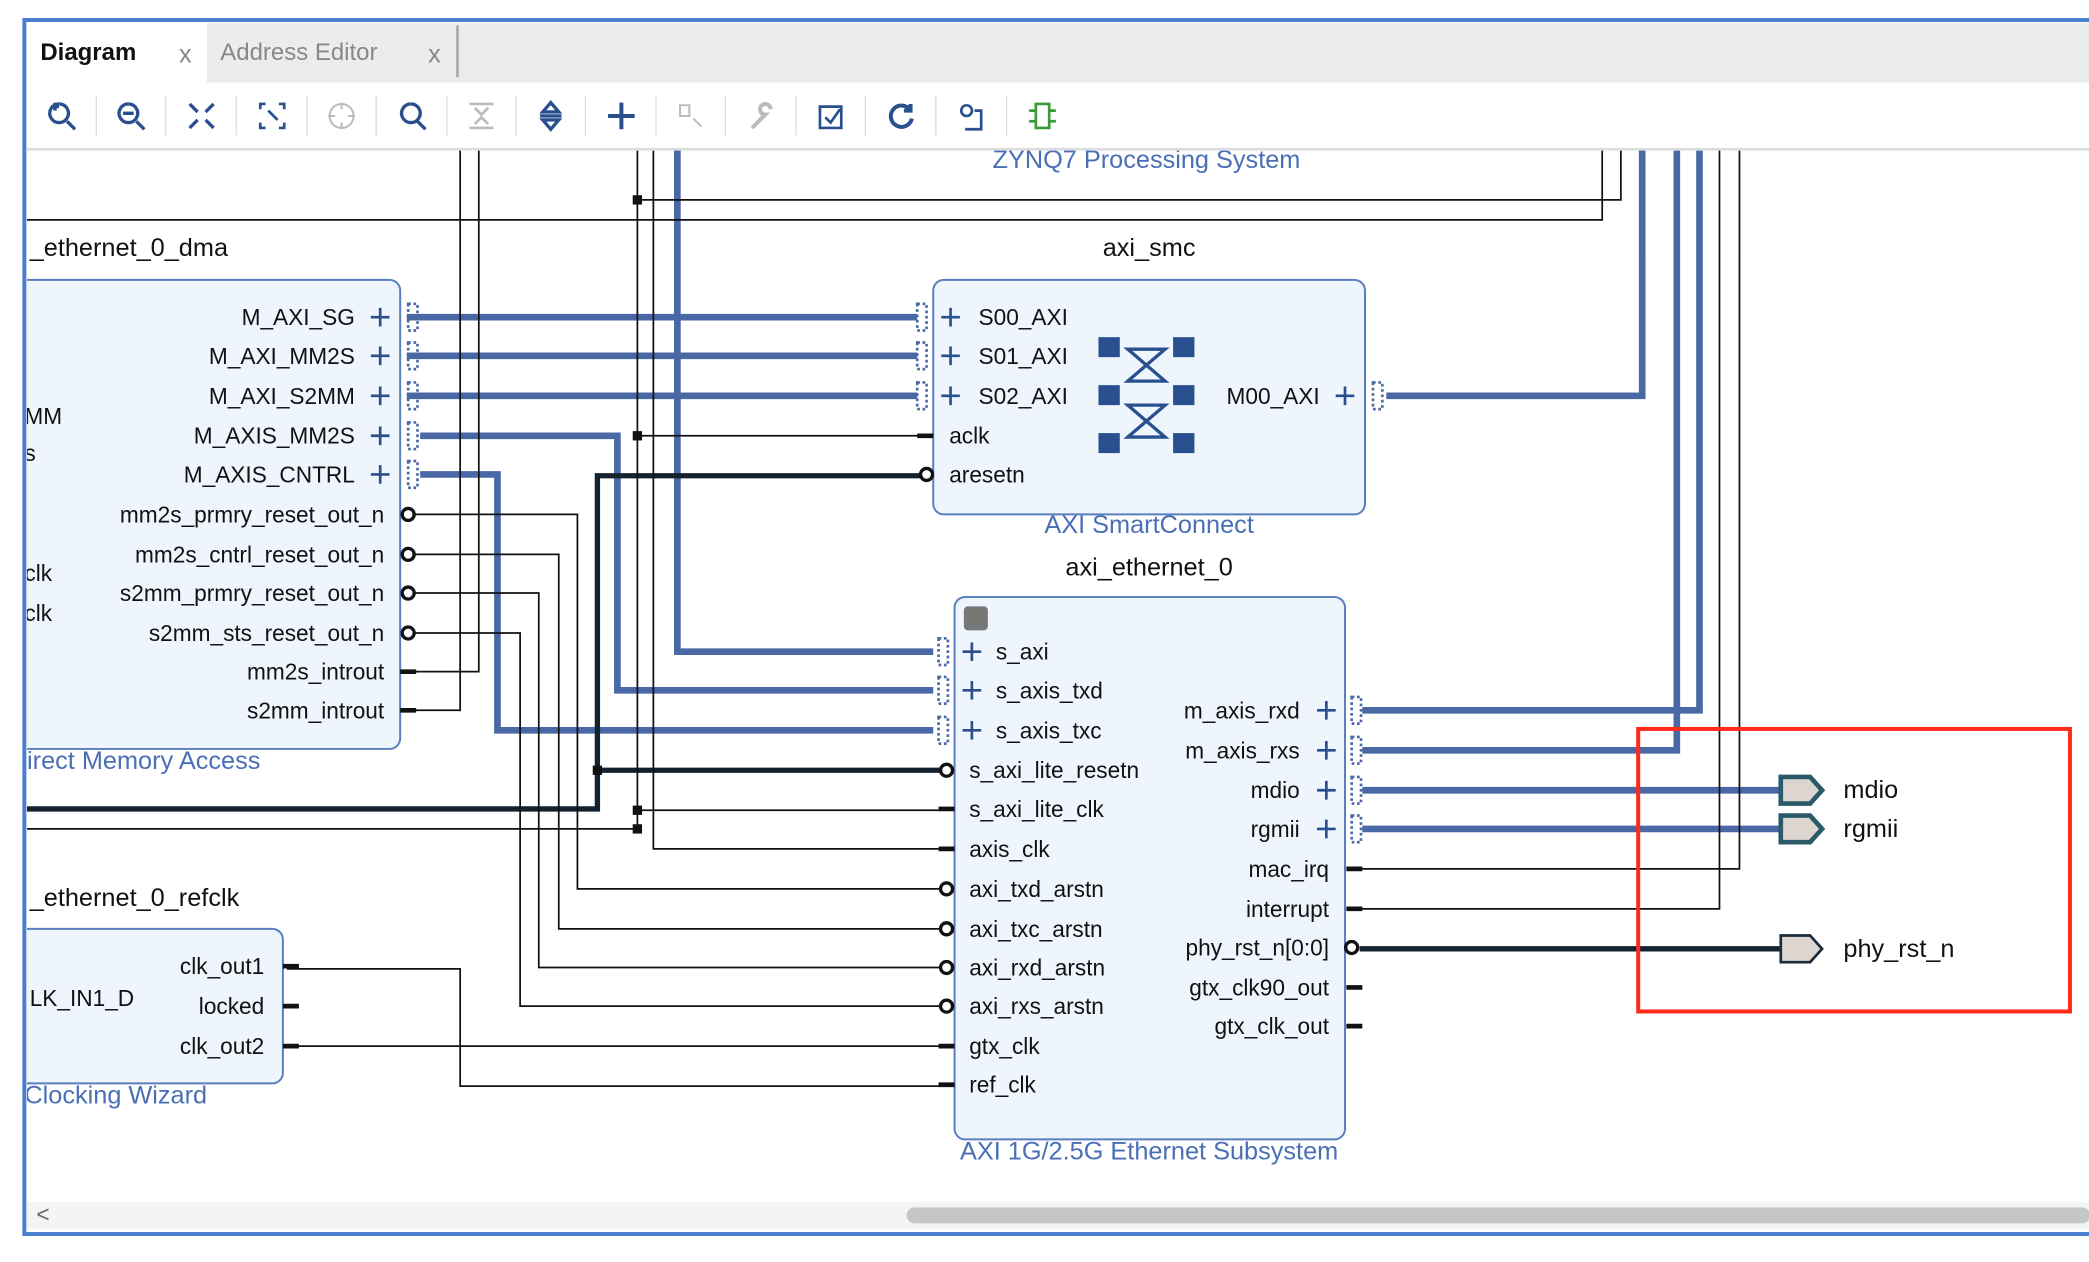  I want to click on dma-port-label: s2mm_sts_reset_out_n, so click(266, 633).